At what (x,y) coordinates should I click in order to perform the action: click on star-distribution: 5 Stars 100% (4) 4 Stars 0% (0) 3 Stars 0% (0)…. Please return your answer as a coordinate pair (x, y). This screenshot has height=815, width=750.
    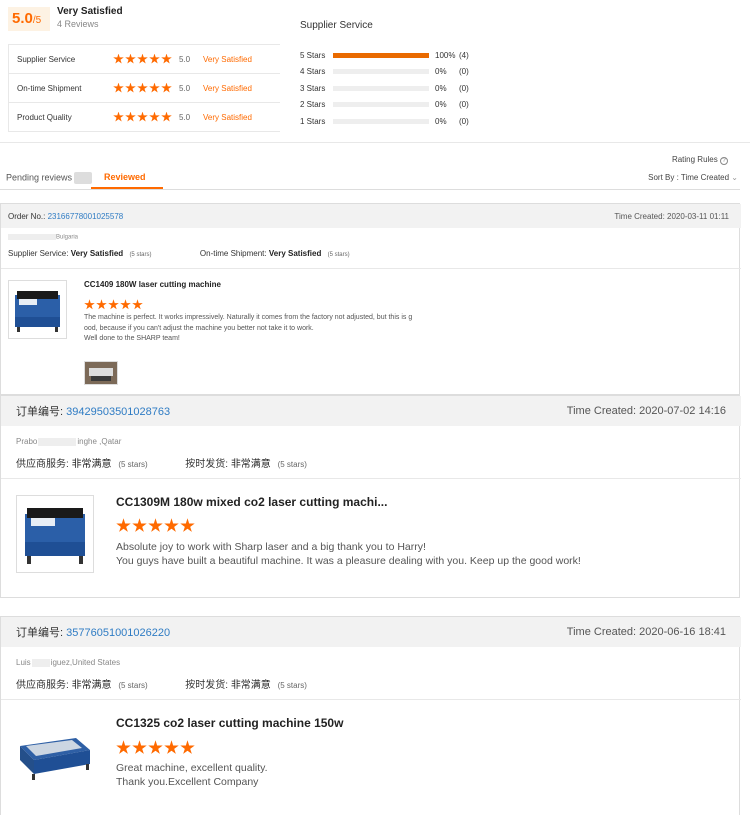
    Looking at the image, I should click on (384, 88).